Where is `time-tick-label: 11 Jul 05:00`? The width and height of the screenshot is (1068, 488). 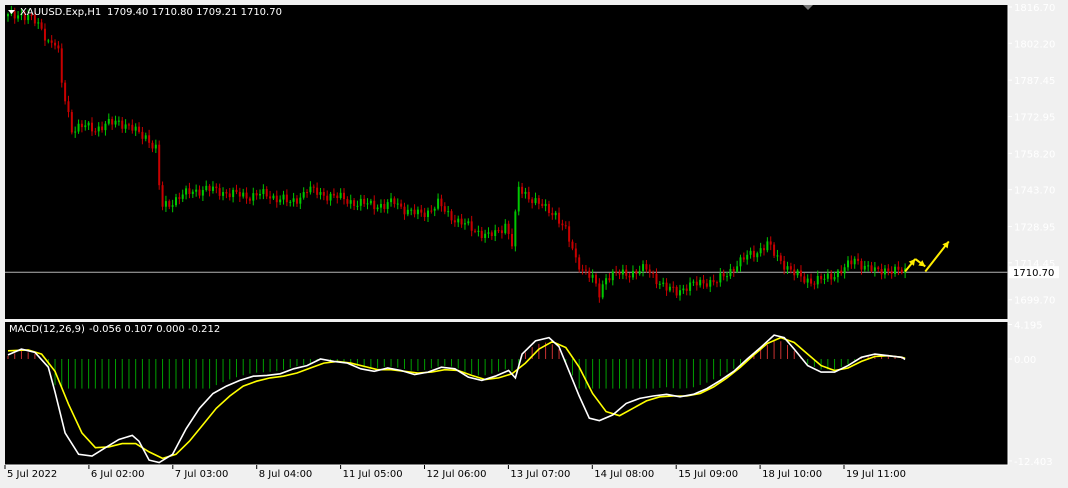 time-tick-label: 11 Jul 05:00 is located at coordinates (373, 474).